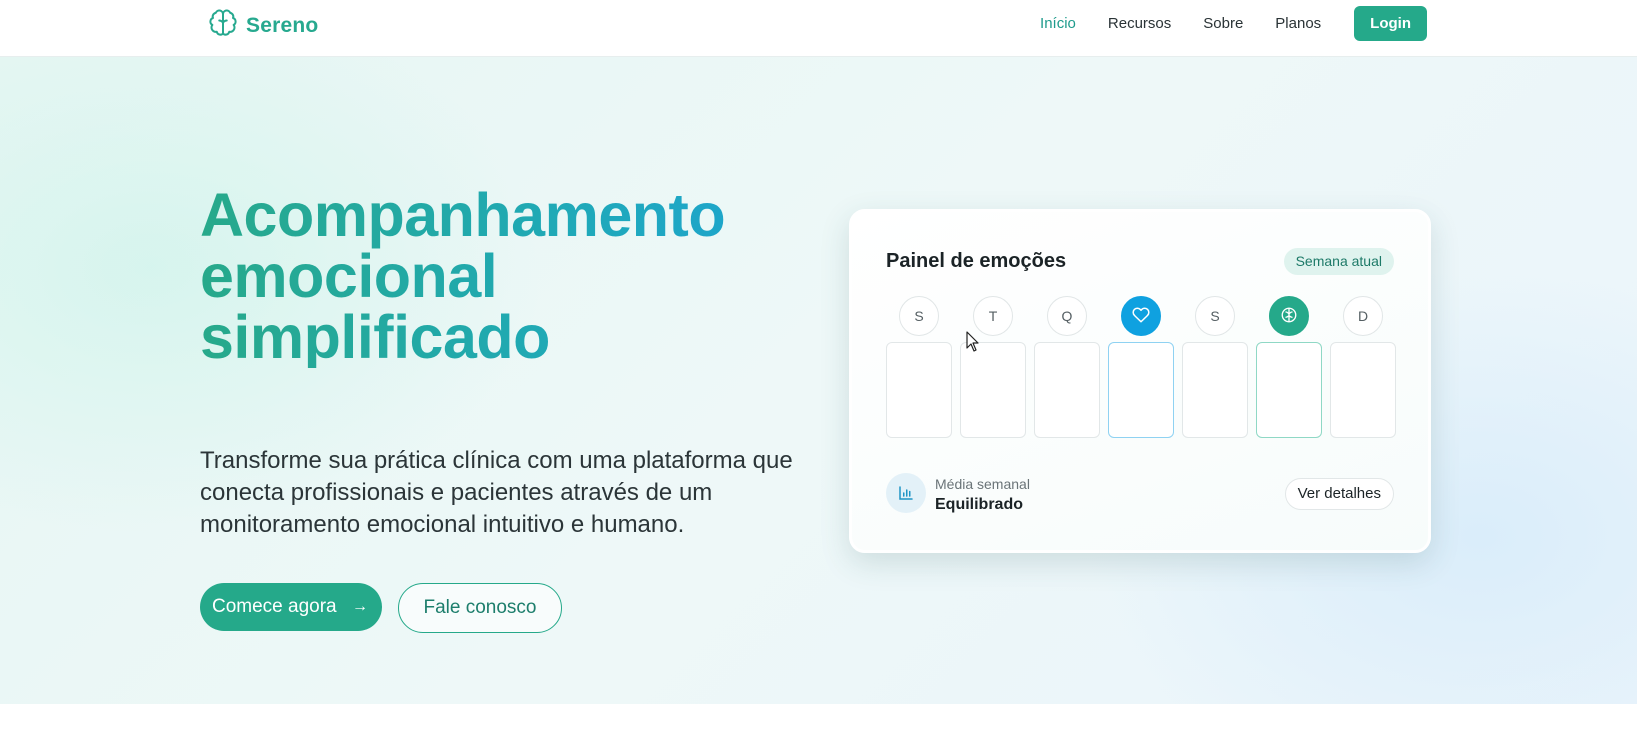 This screenshot has height=752, width=1637. Describe the element at coordinates (1390, 23) in the screenshot. I see `login-button: Login` at that location.